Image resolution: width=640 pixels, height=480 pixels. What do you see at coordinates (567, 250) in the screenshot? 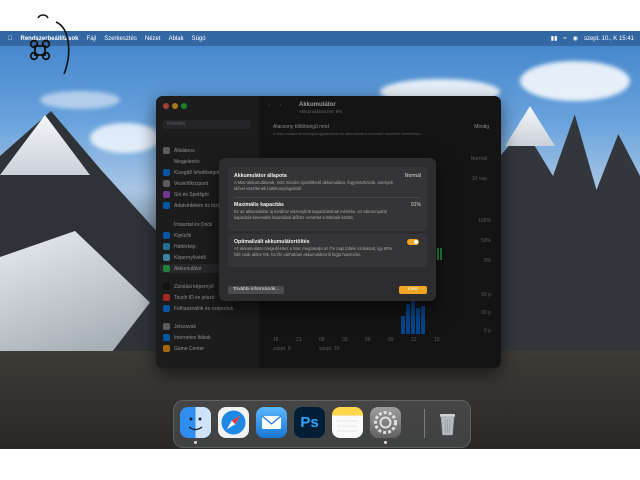
I see `mountain-right` at bounding box center [567, 250].